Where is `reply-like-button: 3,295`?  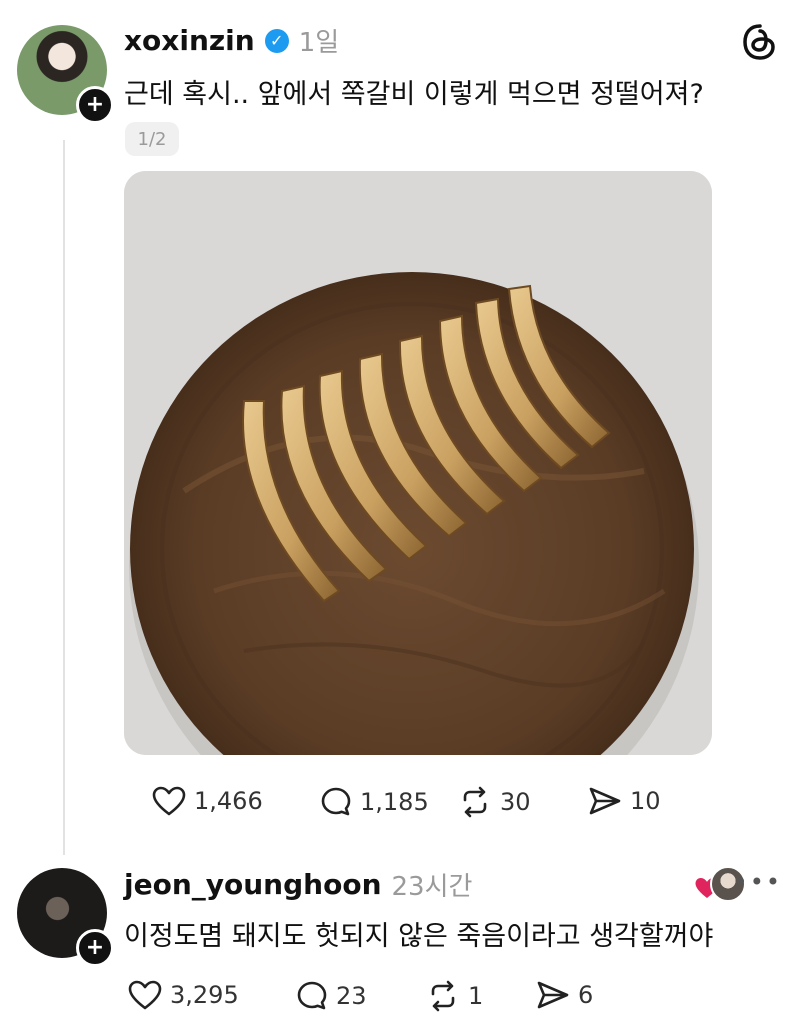 reply-like-button: 3,295 is located at coordinates (183, 995).